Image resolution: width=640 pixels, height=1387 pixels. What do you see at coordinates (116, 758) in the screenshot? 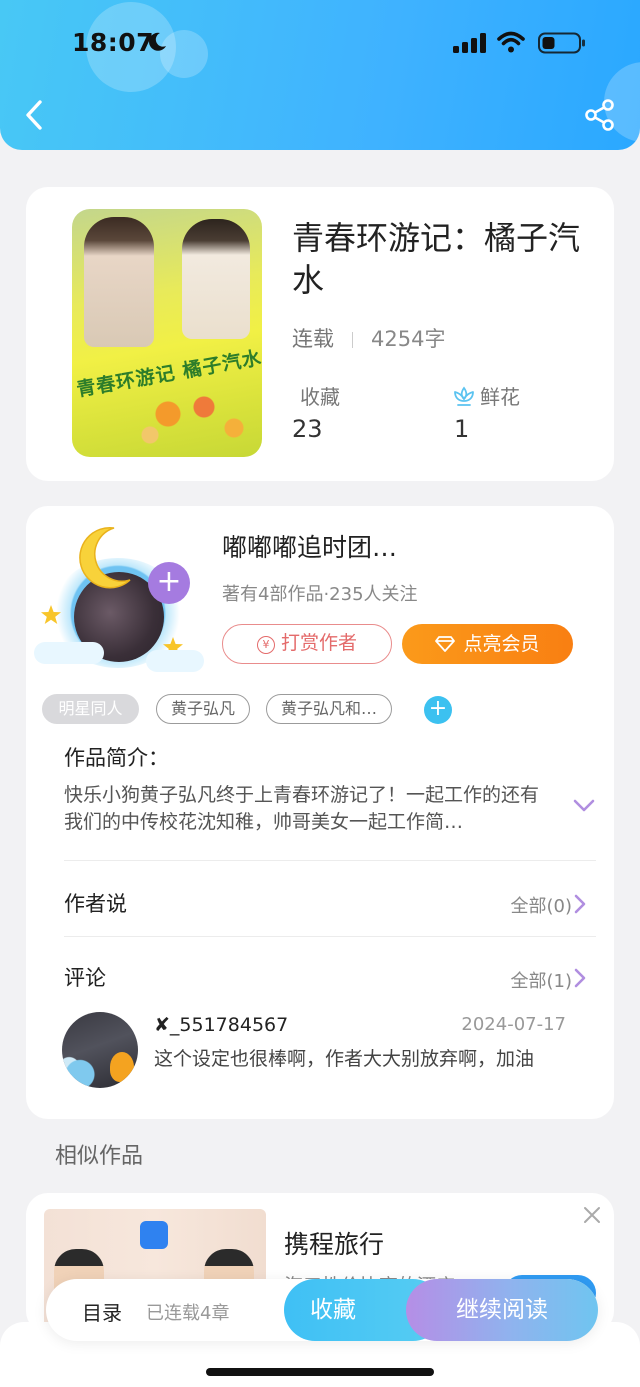
I see `intro-heading: 作品简介：` at bounding box center [116, 758].